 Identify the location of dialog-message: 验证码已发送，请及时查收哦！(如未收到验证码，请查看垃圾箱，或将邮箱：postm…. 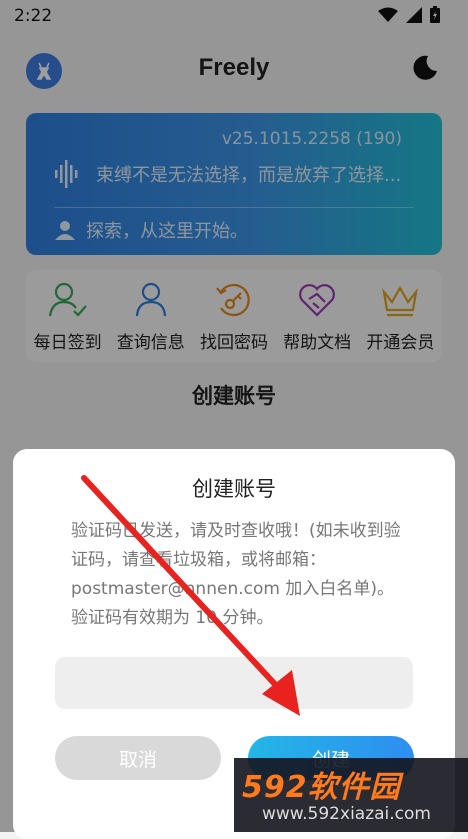
(236, 574).